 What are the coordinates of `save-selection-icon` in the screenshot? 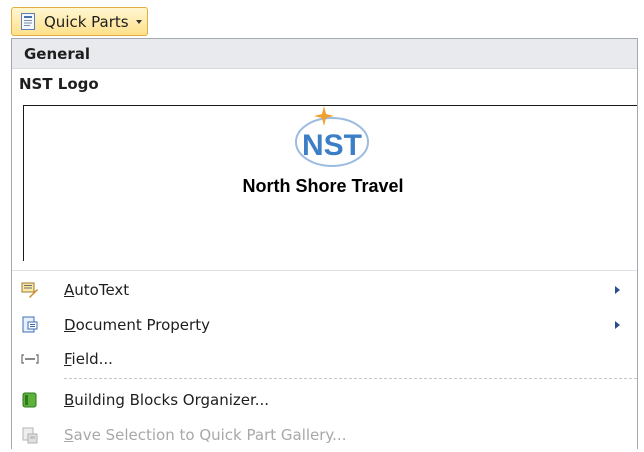 It's located at (30, 435).